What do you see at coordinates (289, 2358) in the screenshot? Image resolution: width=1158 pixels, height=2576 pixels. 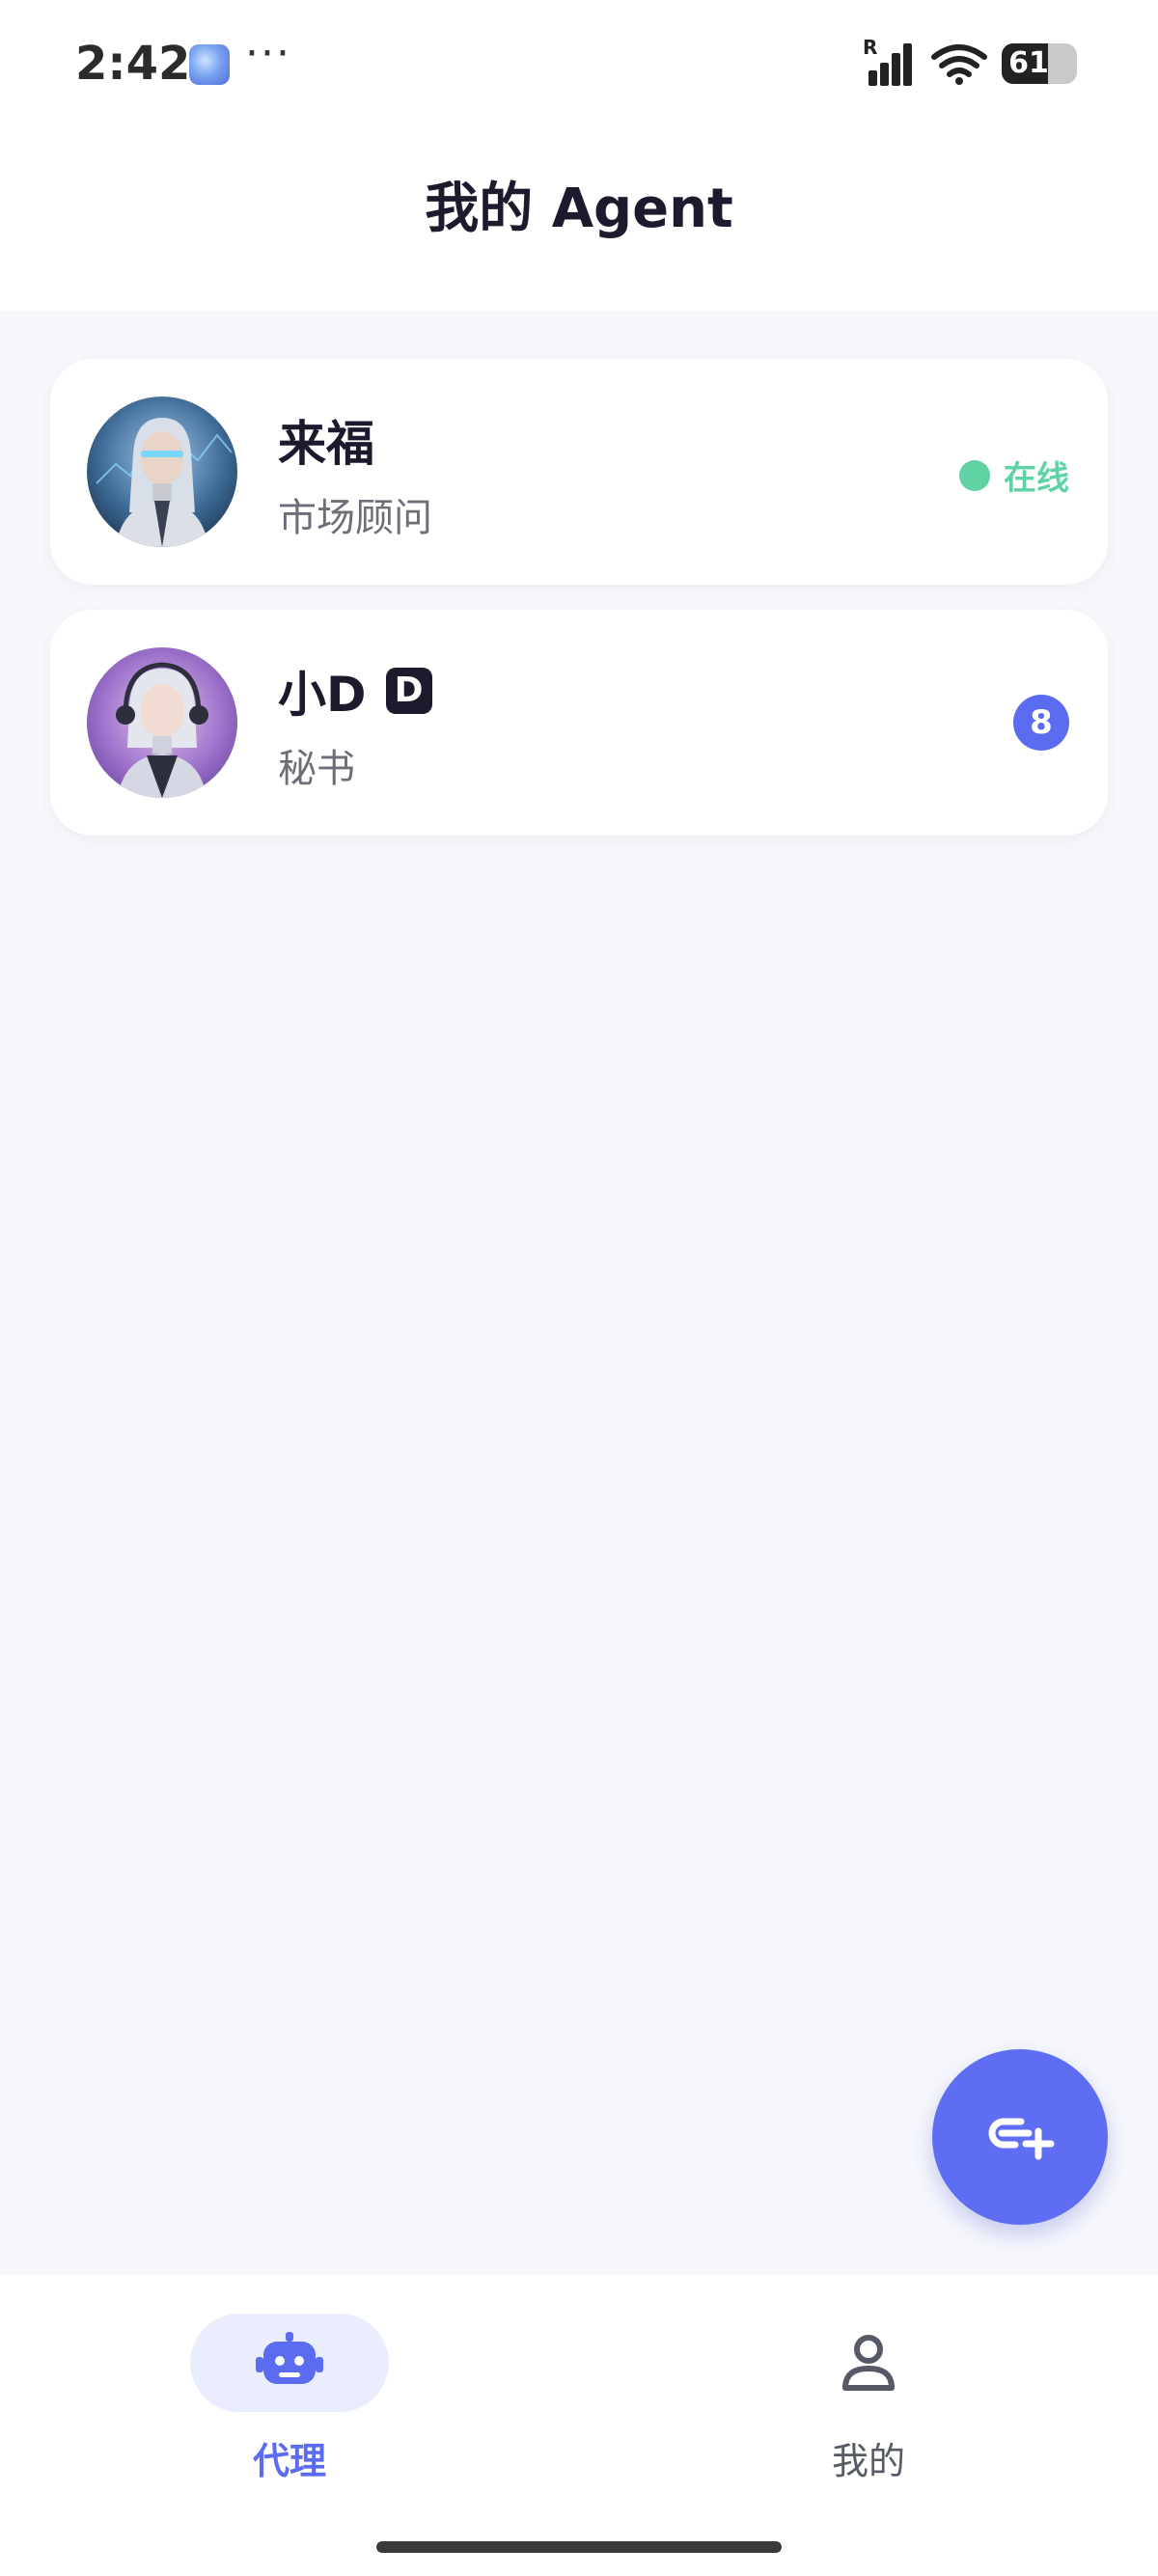 I see `robot-icon` at bounding box center [289, 2358].